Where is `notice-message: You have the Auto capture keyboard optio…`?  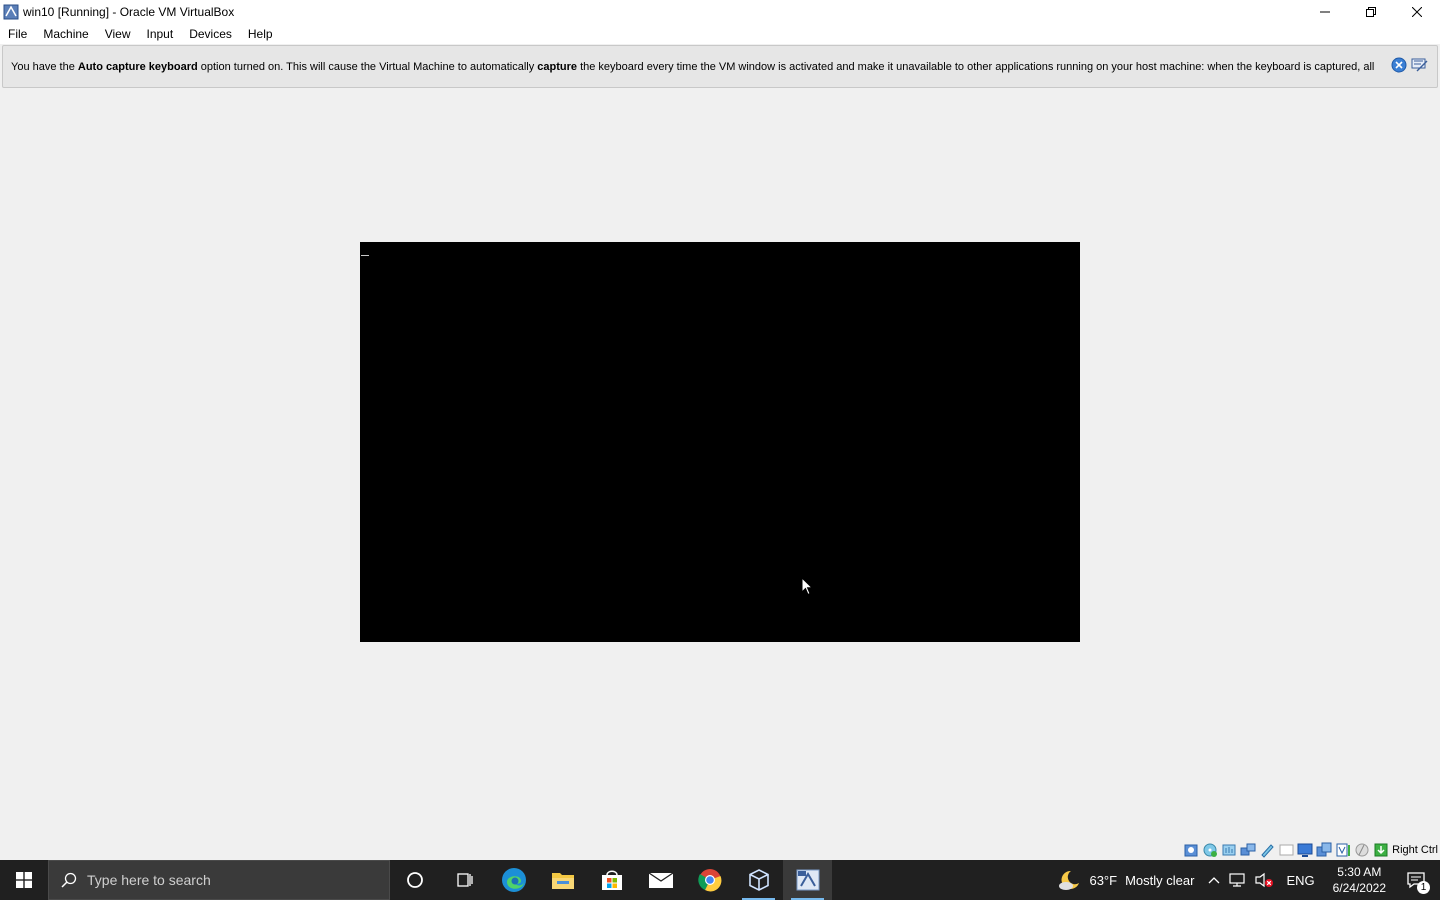 notice-message: You have the Auto capture keyboard optio… is located at coordinates (690, 67).